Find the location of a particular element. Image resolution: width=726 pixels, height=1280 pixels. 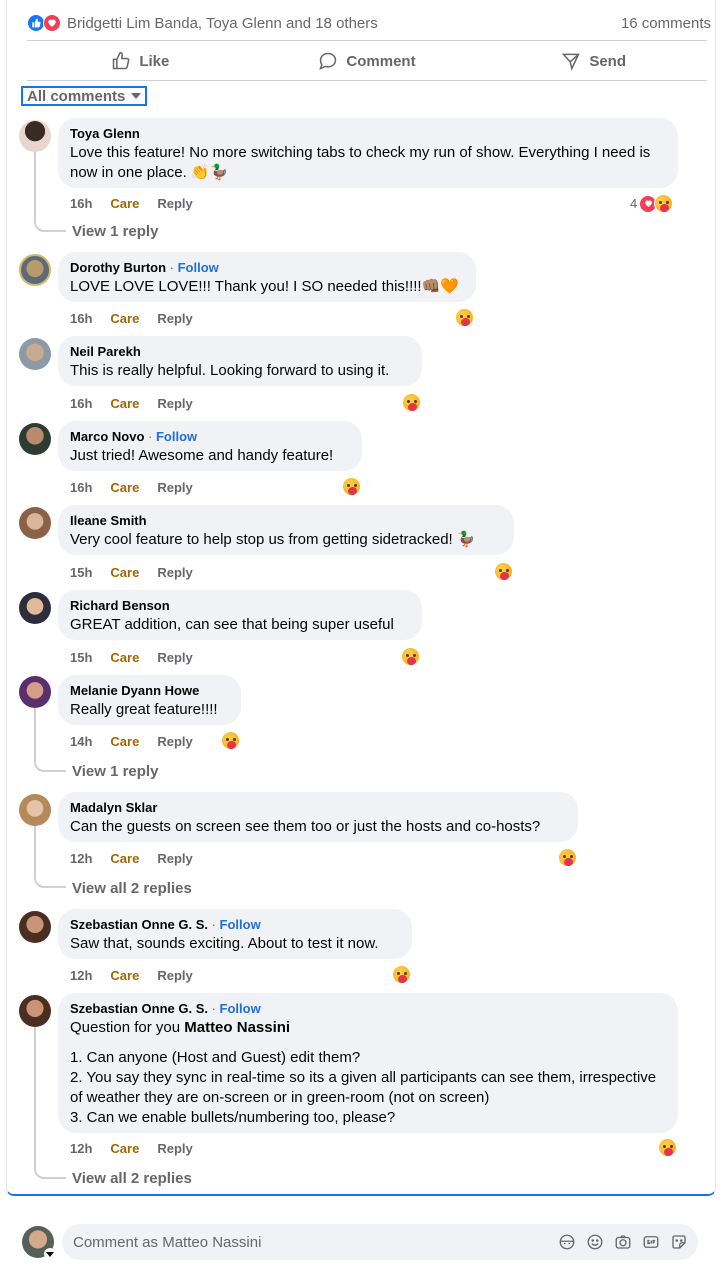

comment-input is located at coordinates (303, 1242).